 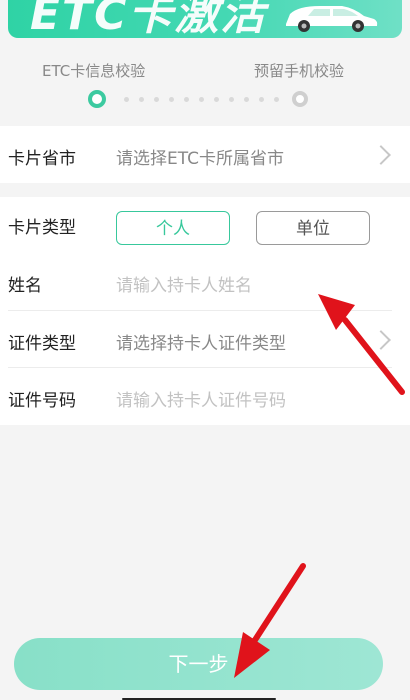 I want to click on header-banner: ETC卡激活, so click(x=205, y=19).